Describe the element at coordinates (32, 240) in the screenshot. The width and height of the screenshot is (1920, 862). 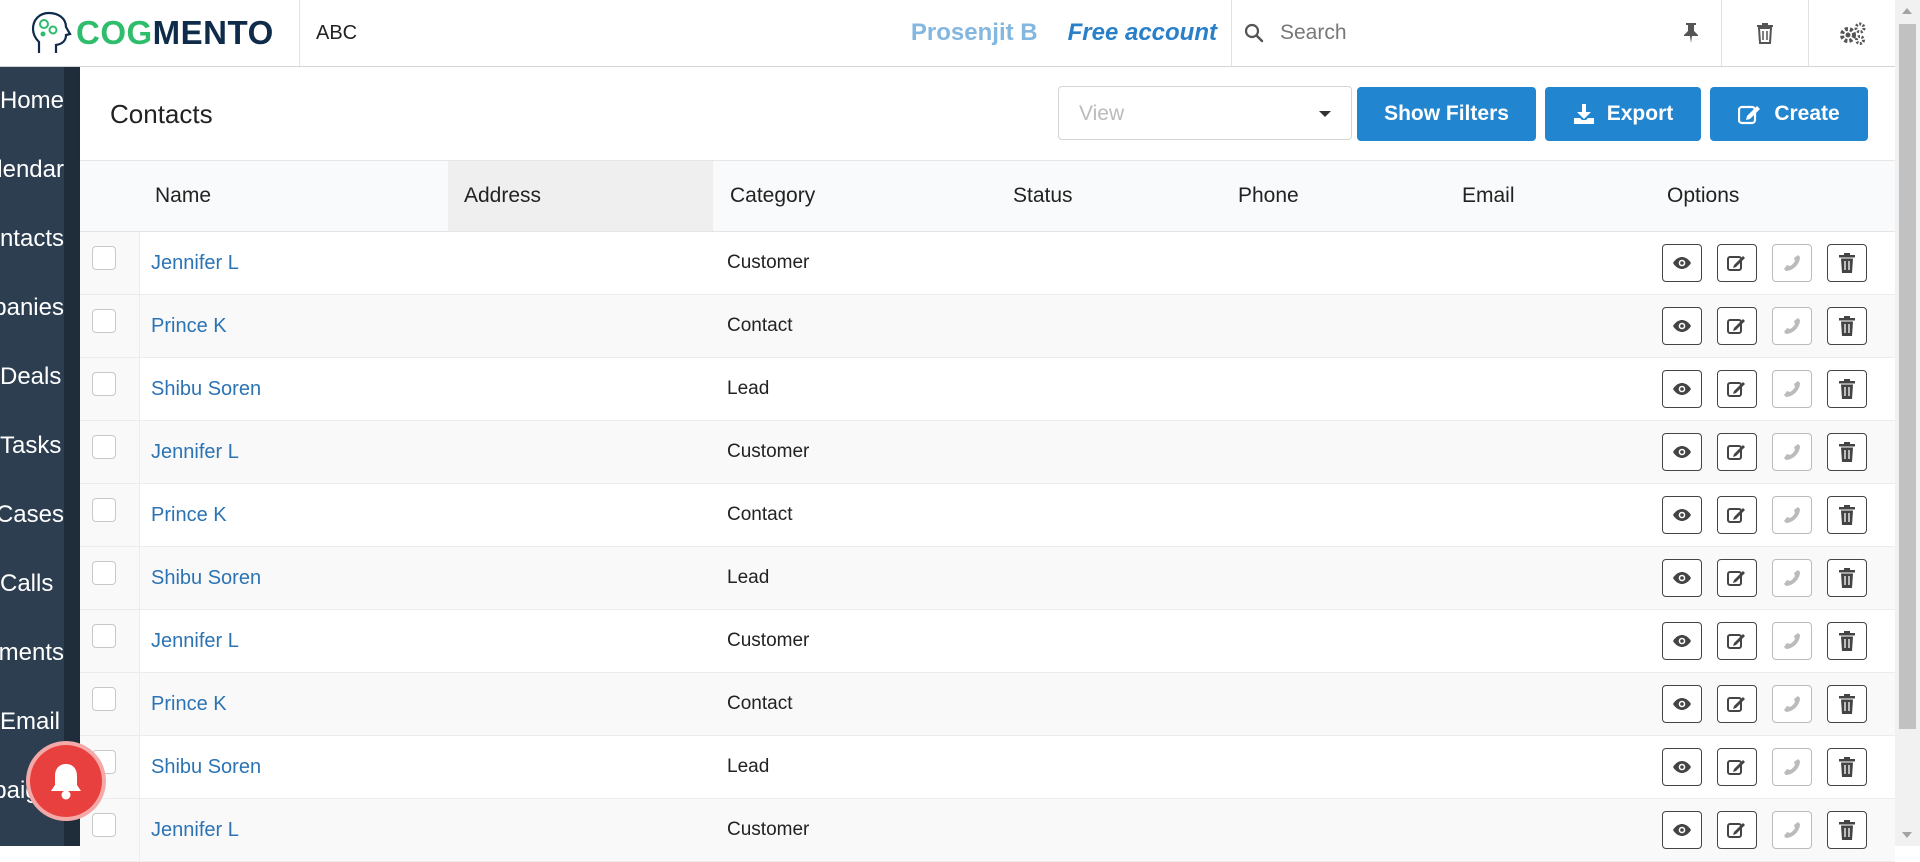
I see `sidebar-item-contacts: Contacts` at that location.